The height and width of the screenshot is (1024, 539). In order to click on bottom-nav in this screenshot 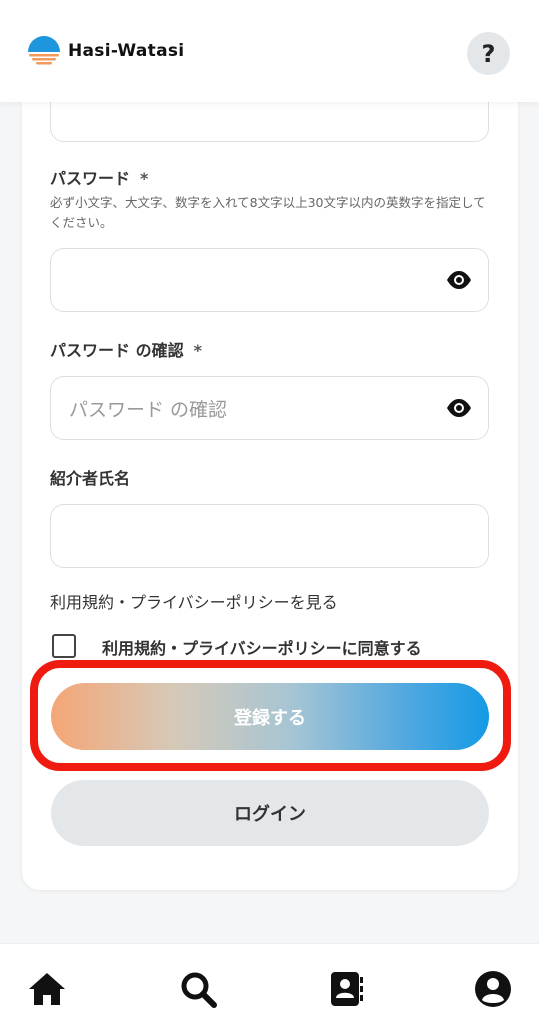, I will do `click(269, 983)`.